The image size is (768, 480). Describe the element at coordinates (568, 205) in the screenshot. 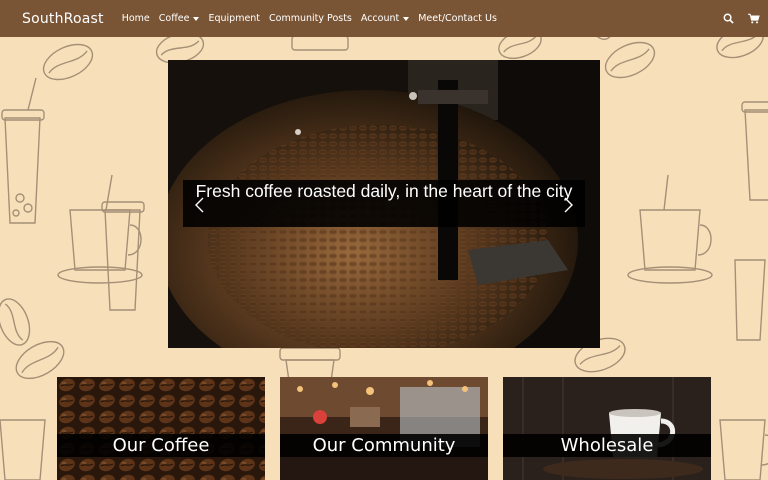

I see `carousel-next-arrow` at that location.